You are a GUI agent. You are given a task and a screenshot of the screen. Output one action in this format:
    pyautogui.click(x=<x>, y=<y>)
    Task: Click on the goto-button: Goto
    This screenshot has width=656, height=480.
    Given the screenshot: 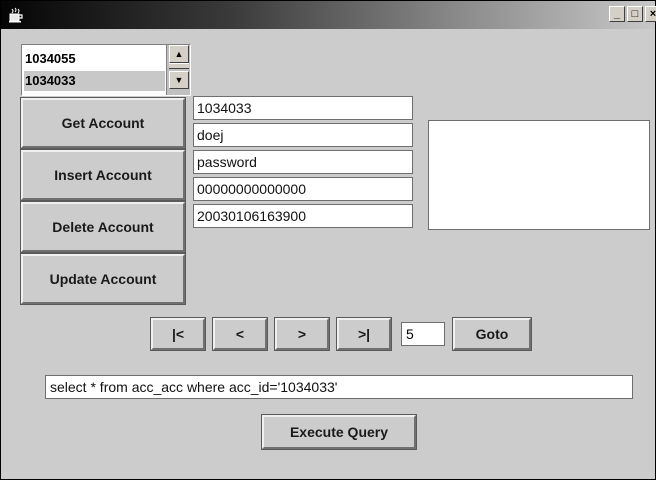 What is the action you would take?
    pyautogui.click(x=492, y=334)
    